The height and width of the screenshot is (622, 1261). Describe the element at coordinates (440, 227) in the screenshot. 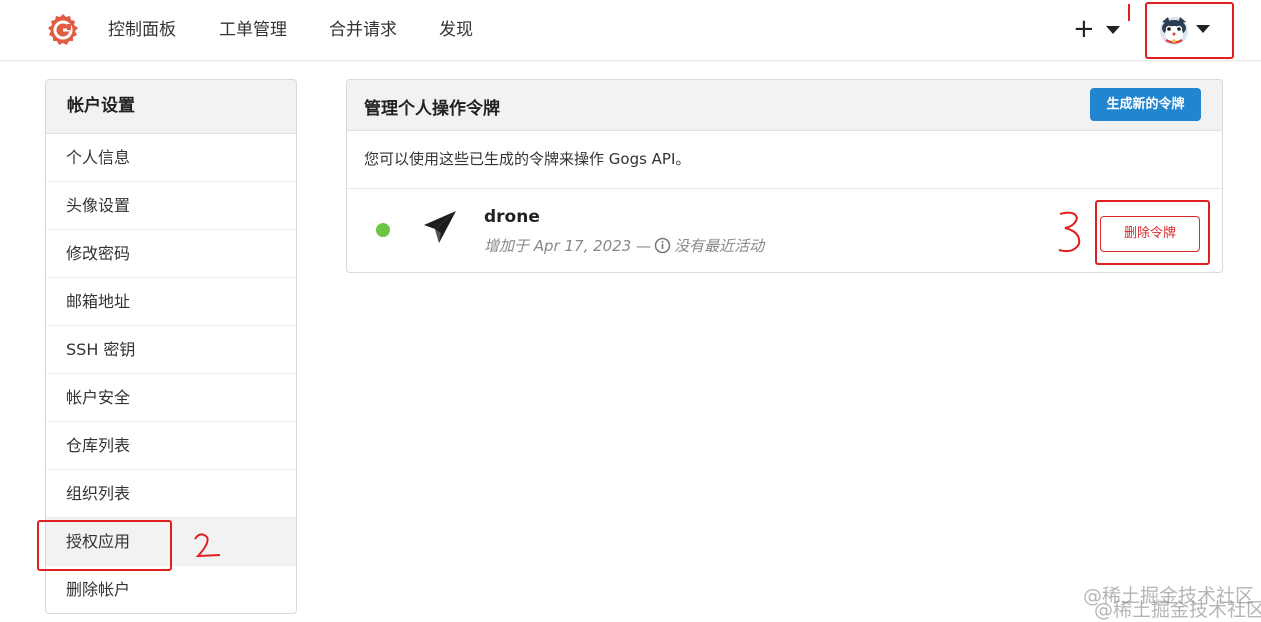

I see `send-plane-icon` at that location.